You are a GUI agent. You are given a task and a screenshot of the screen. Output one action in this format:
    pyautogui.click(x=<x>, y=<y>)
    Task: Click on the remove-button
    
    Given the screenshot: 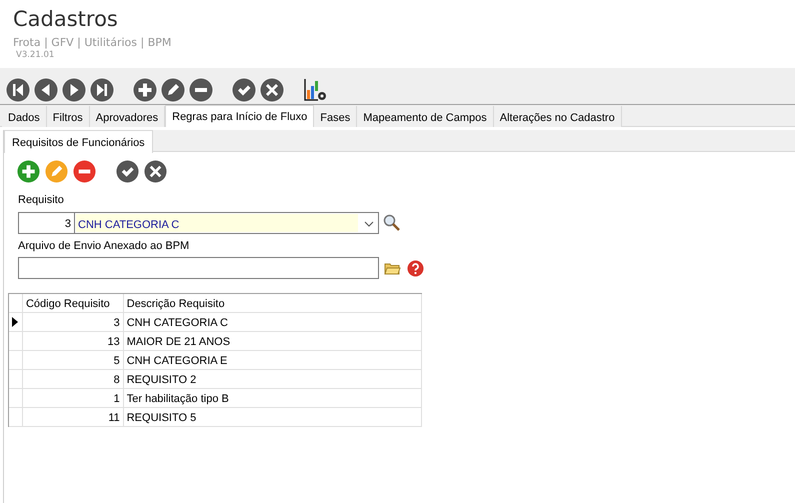 What is the action you would take?
    pyautogui.click(x=84, y=171)
    